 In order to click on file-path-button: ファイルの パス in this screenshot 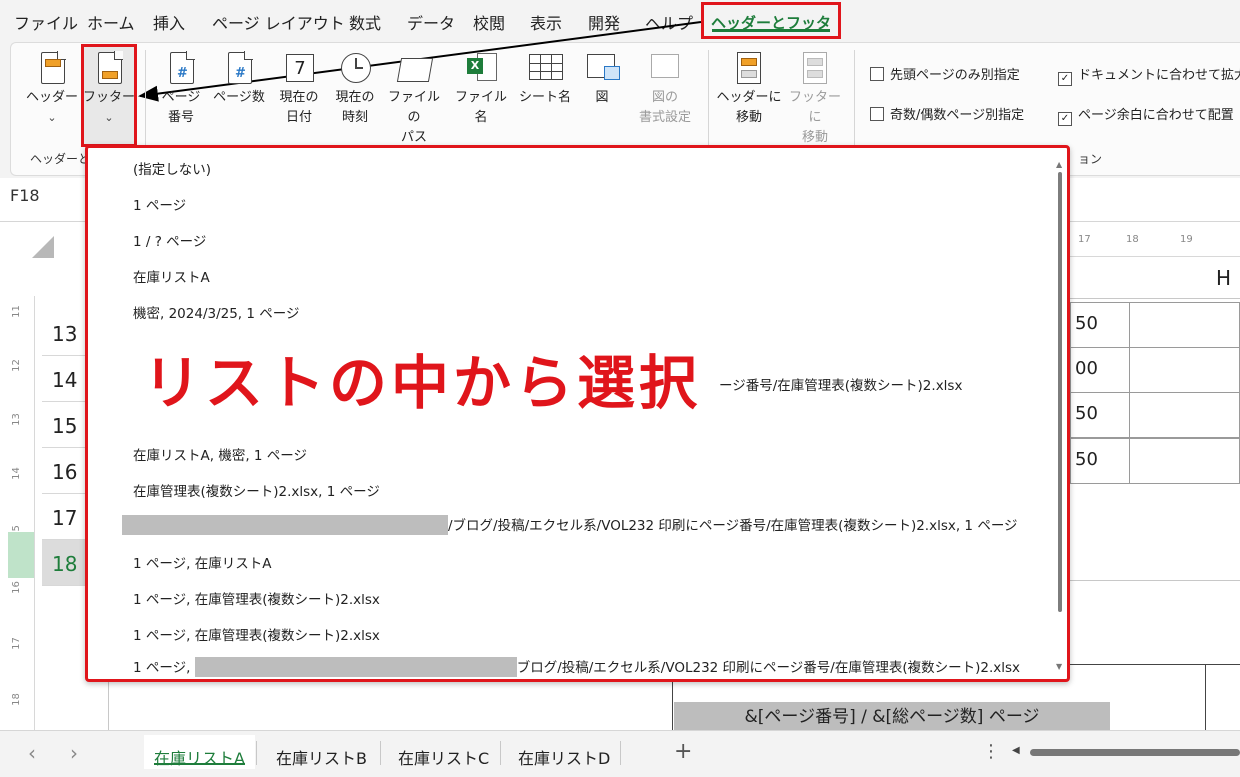, I will do `click(414, 99)`.